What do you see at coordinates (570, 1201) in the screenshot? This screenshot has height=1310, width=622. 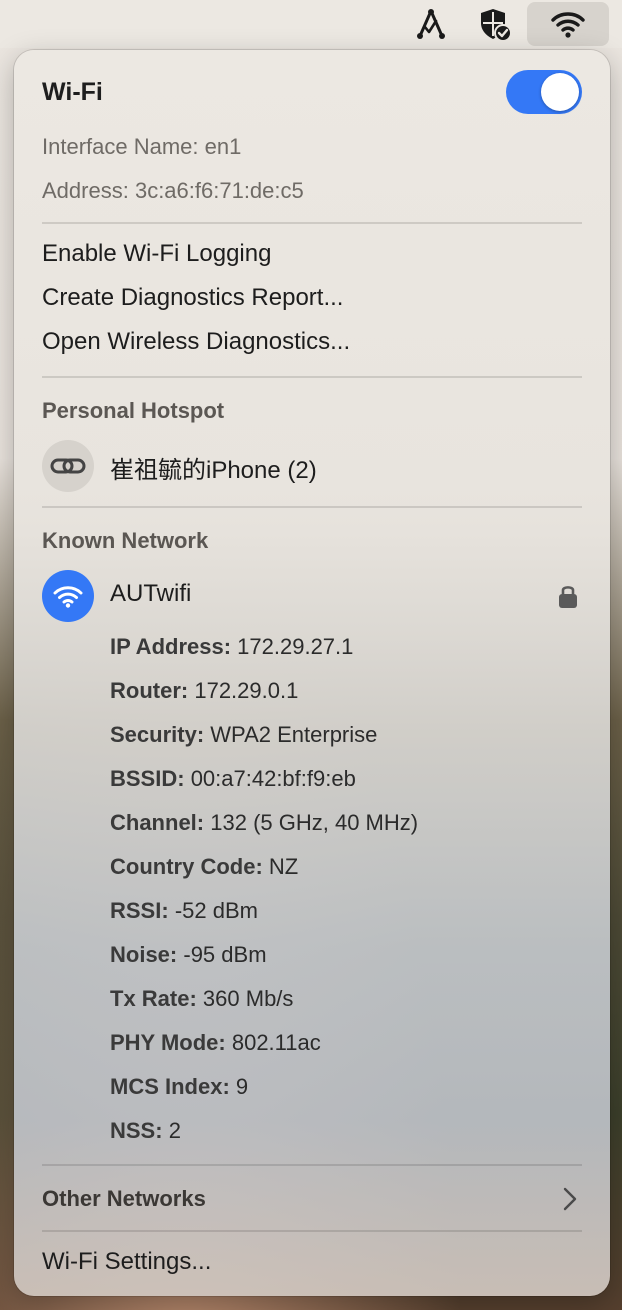 I see `chevron-right-icon` at bounding box center [570, 1201].